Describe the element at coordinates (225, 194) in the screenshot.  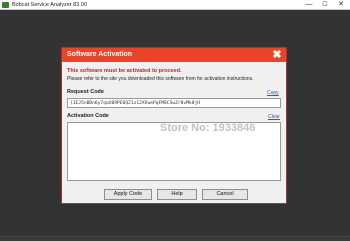
I see `cancel-button: Cancel` at that location.